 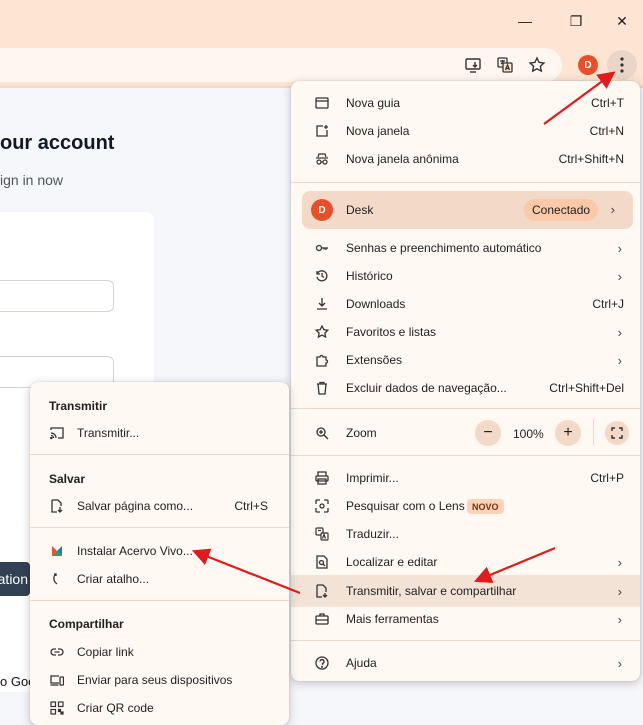 I want to click on plus-icon: +, so click(x=568, y=432).